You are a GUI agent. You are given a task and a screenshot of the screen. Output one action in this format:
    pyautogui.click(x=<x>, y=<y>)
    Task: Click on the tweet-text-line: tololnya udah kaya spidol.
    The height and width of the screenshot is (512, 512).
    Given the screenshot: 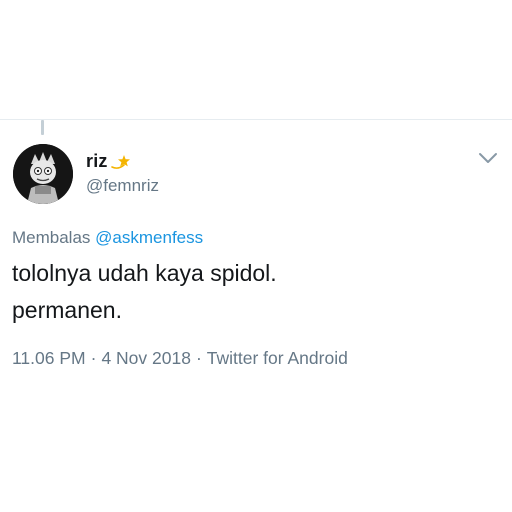 What is the action you would take?
    pyautogui.click(x=144, y=273)
    